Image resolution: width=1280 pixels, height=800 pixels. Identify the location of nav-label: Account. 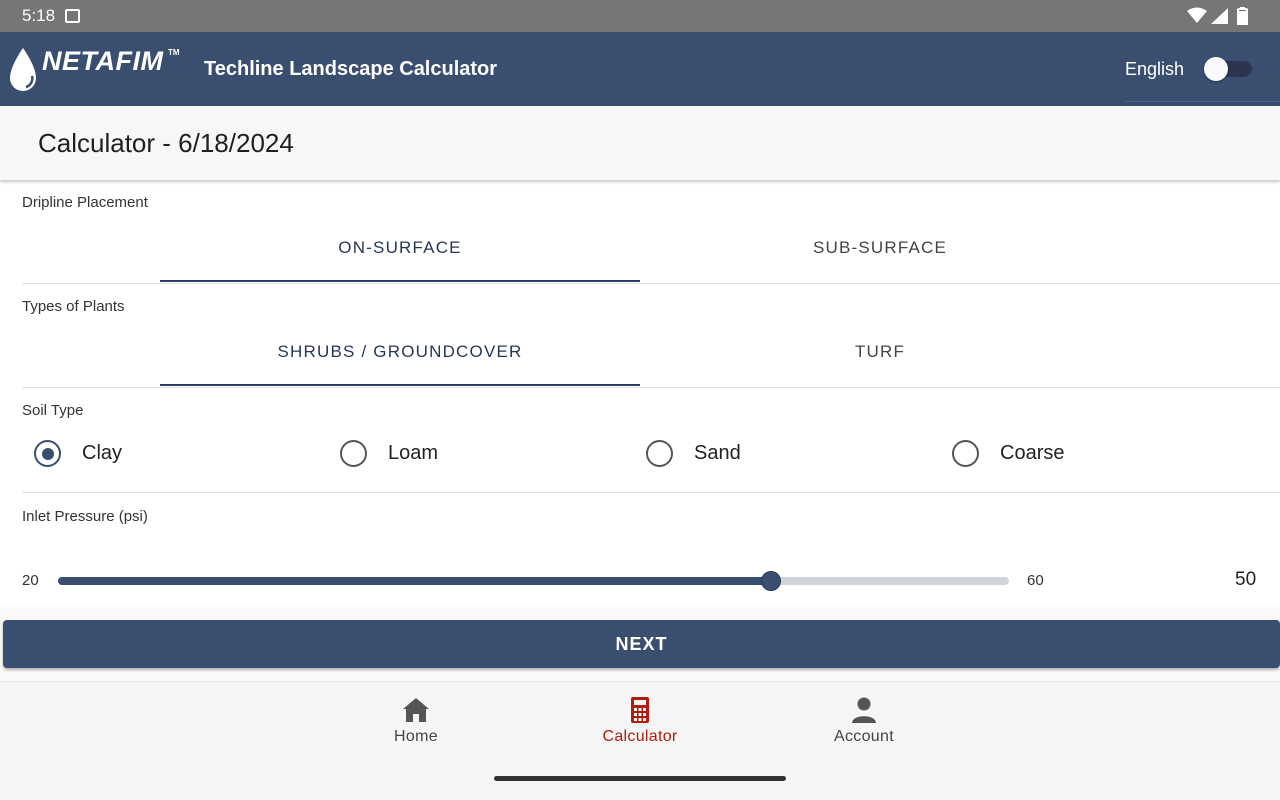
(864, 736).